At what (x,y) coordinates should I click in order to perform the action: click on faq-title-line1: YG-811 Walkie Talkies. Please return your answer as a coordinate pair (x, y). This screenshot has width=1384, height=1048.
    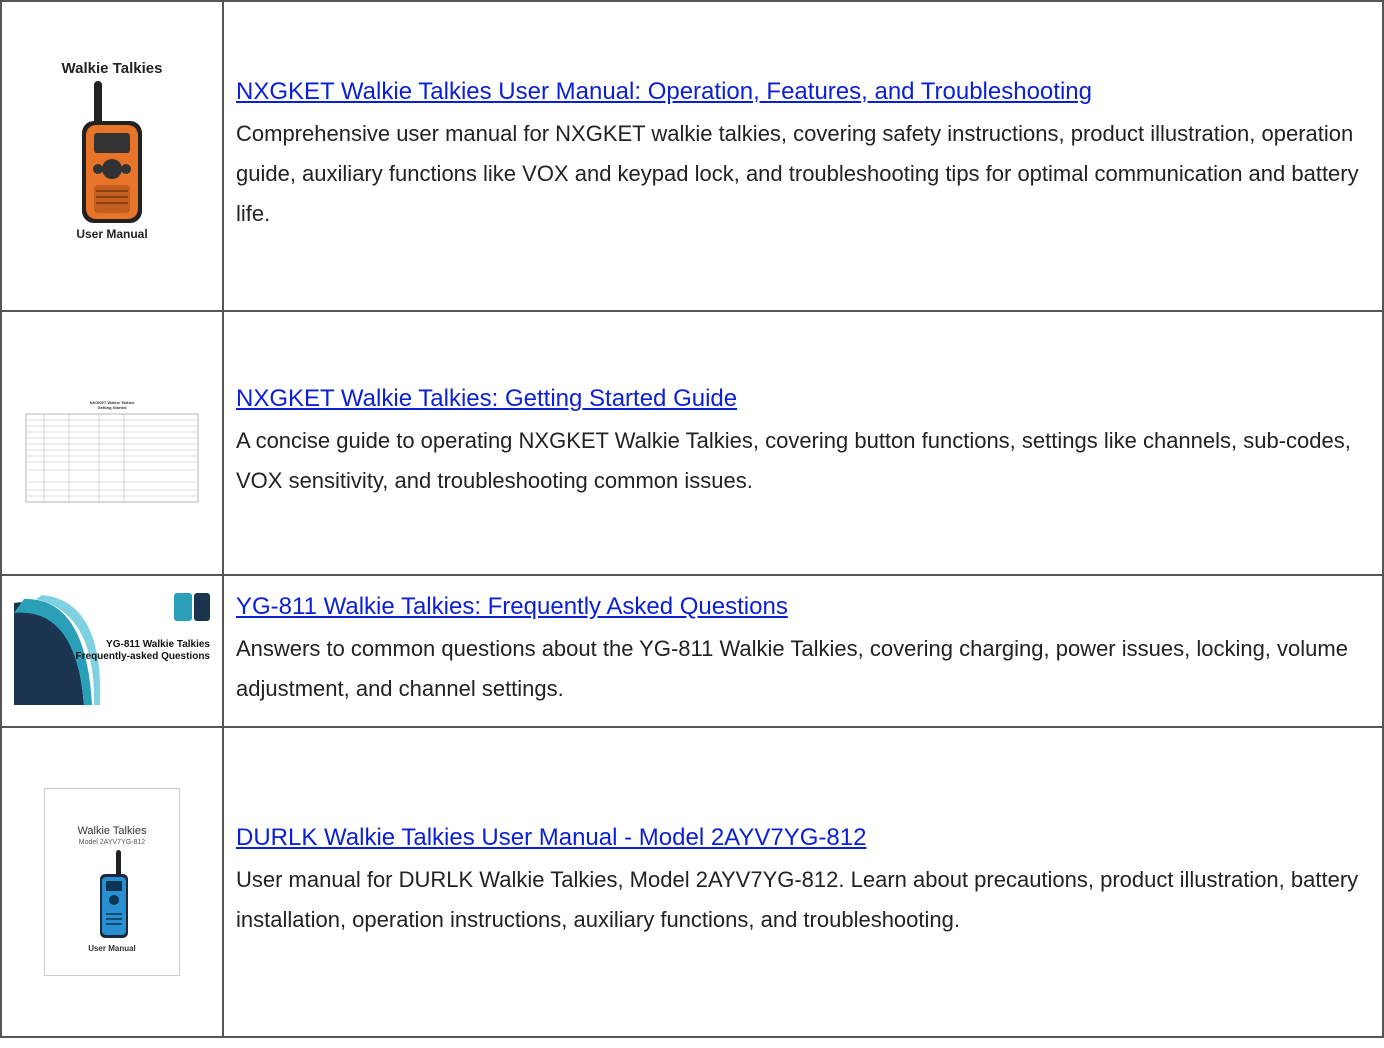
    Looking at the image, I should click on (158, 644).